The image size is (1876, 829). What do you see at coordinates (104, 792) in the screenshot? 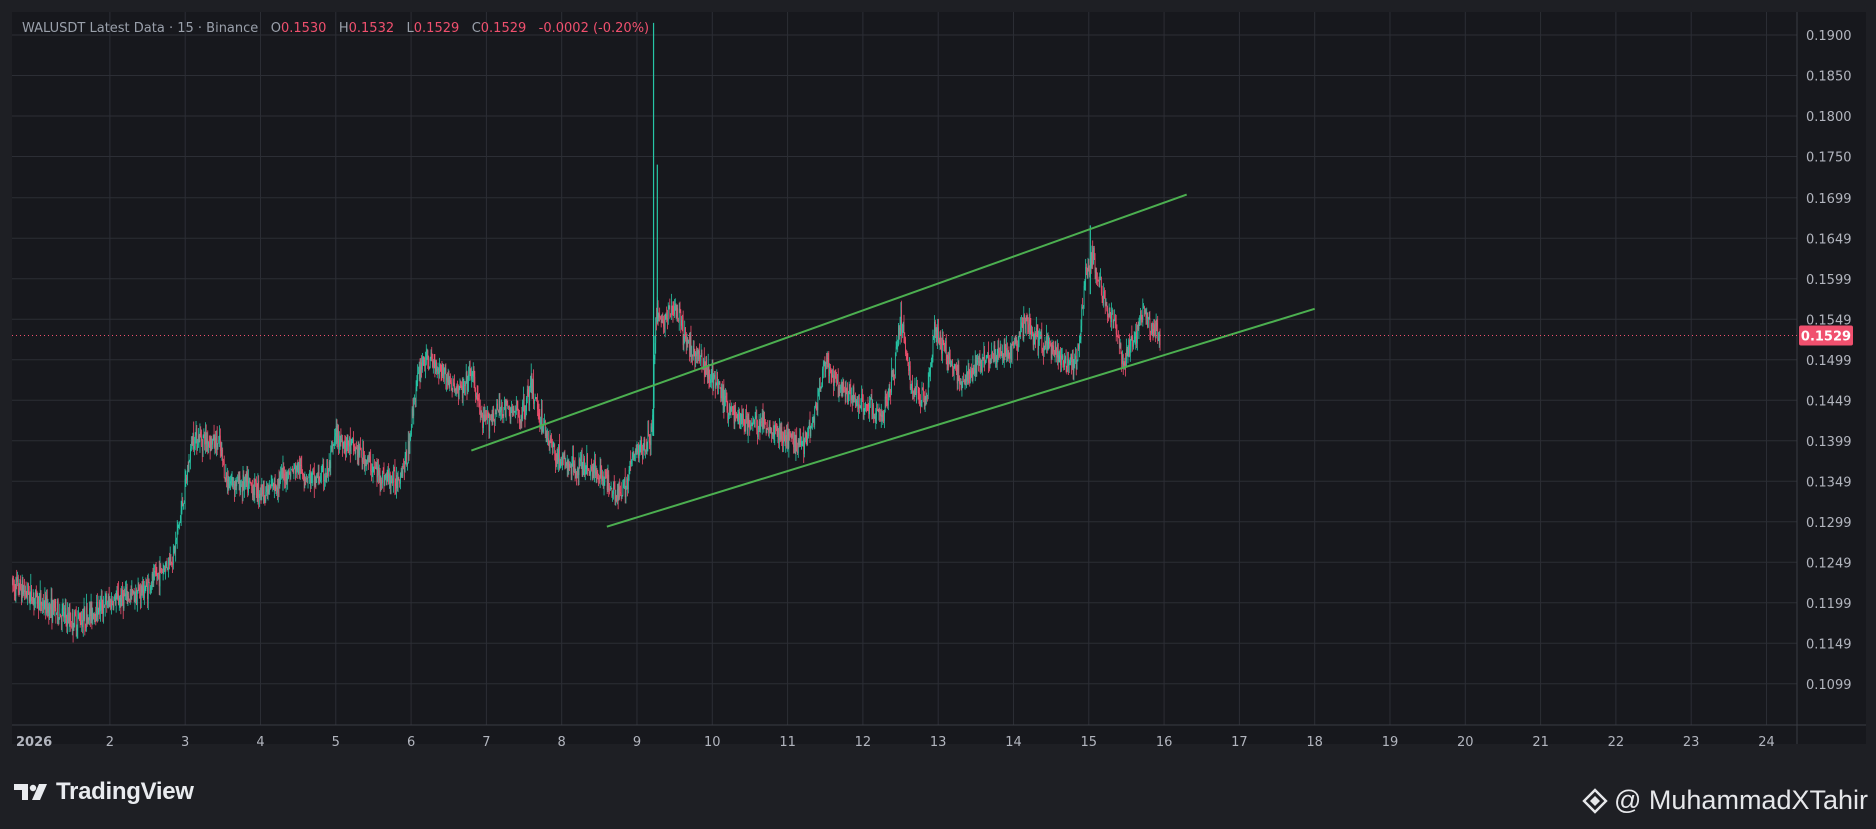
I see `tradingview-logo: TradingView` at bounding box center [104, 792].